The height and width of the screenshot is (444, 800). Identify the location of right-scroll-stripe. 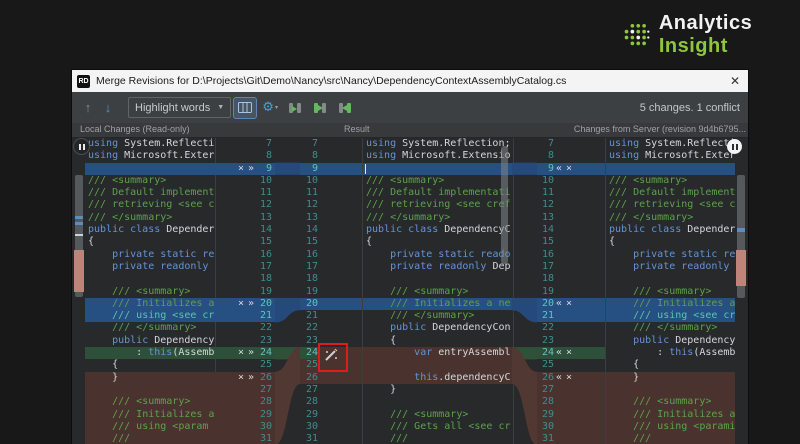
(741, 291).